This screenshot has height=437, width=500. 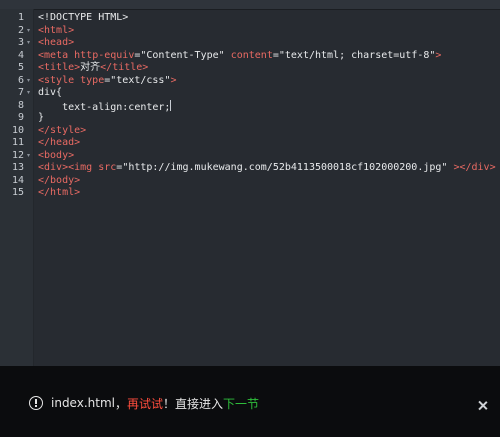 What do you see at coordinates (182, 55) in the screenshot?
I see `attr-value: "Content-Type"` at bounding box center [182, 55].